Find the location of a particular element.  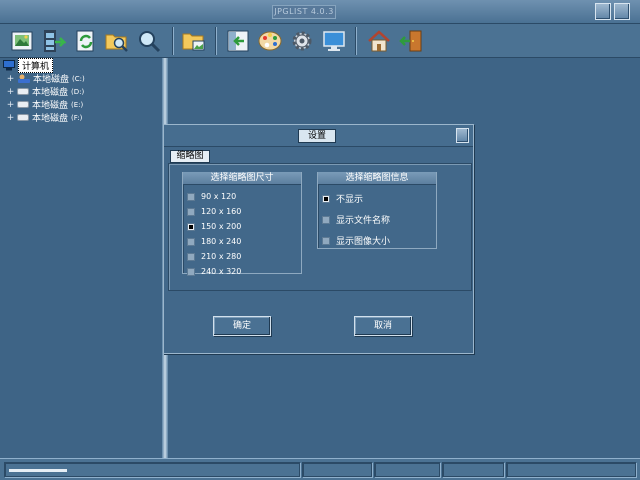

dialog-close-button is located at coordinates (462, 135).